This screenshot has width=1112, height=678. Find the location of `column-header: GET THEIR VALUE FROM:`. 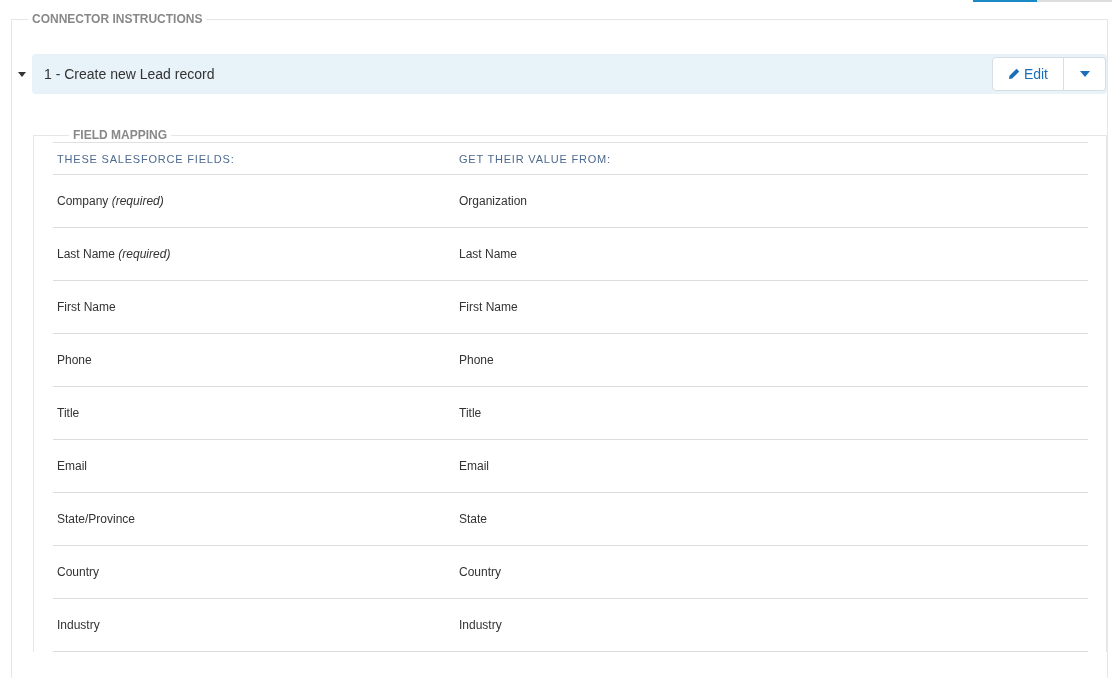

column-header: GET THEIR VALUE FROM: is located at coordinates (535, 158).